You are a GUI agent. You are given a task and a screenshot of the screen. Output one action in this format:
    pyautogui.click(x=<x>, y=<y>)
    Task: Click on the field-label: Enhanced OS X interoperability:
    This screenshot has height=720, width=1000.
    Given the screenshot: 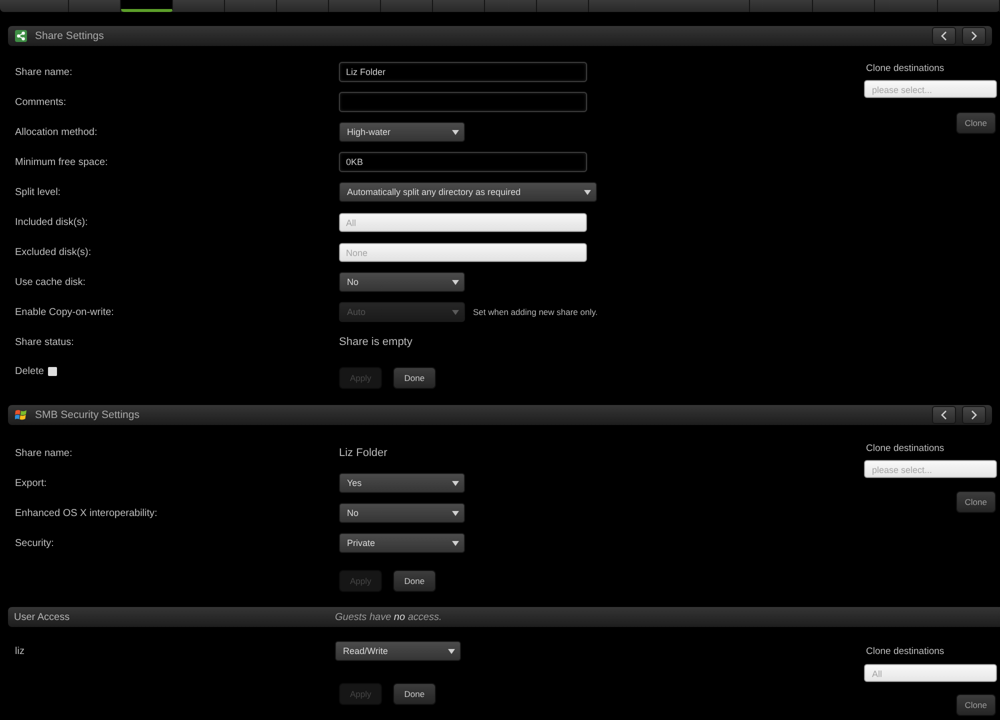 What is the action you would take?
    pyautogui.click(x=86, y=513)
    